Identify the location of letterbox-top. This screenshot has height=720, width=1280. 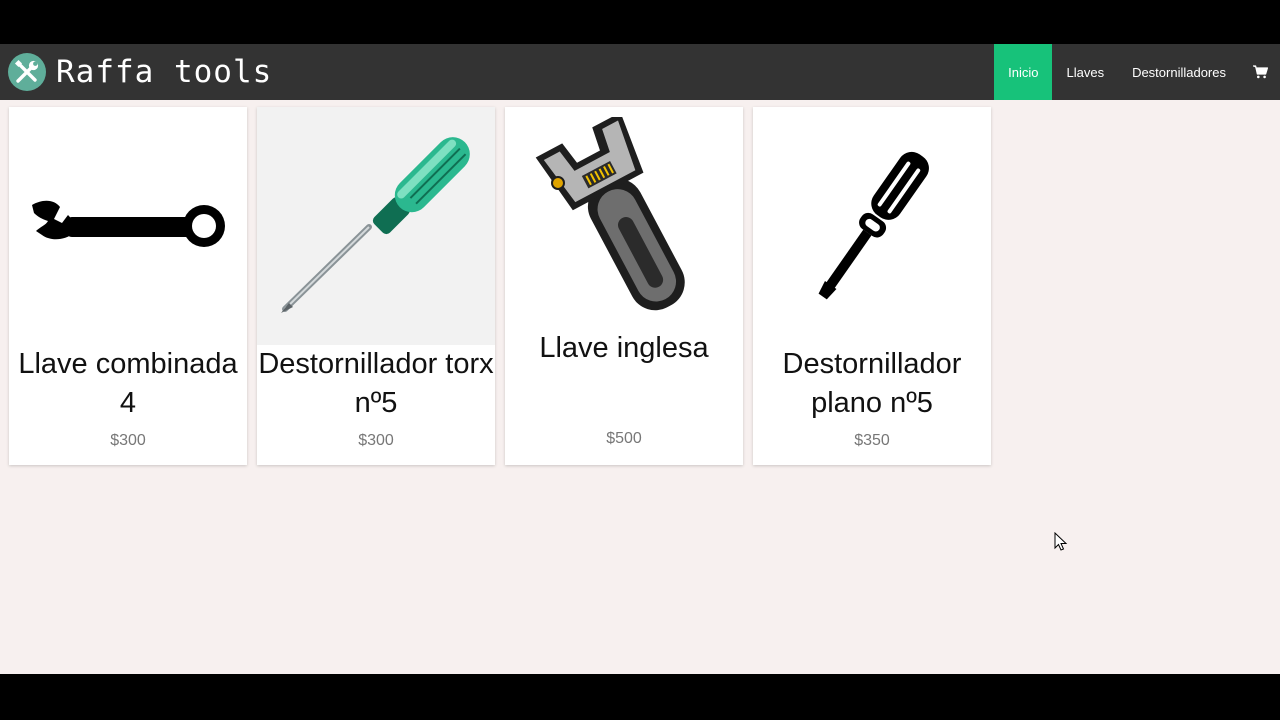
(640, 22).